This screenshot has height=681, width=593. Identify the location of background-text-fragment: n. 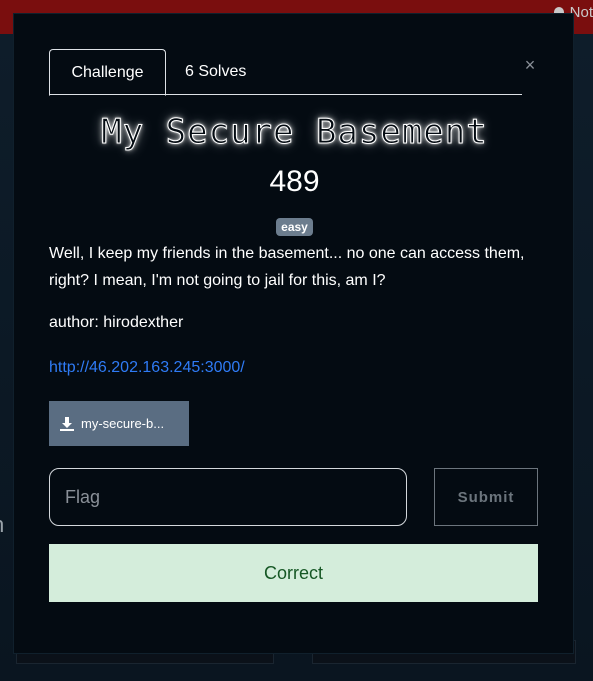
(2, 525).